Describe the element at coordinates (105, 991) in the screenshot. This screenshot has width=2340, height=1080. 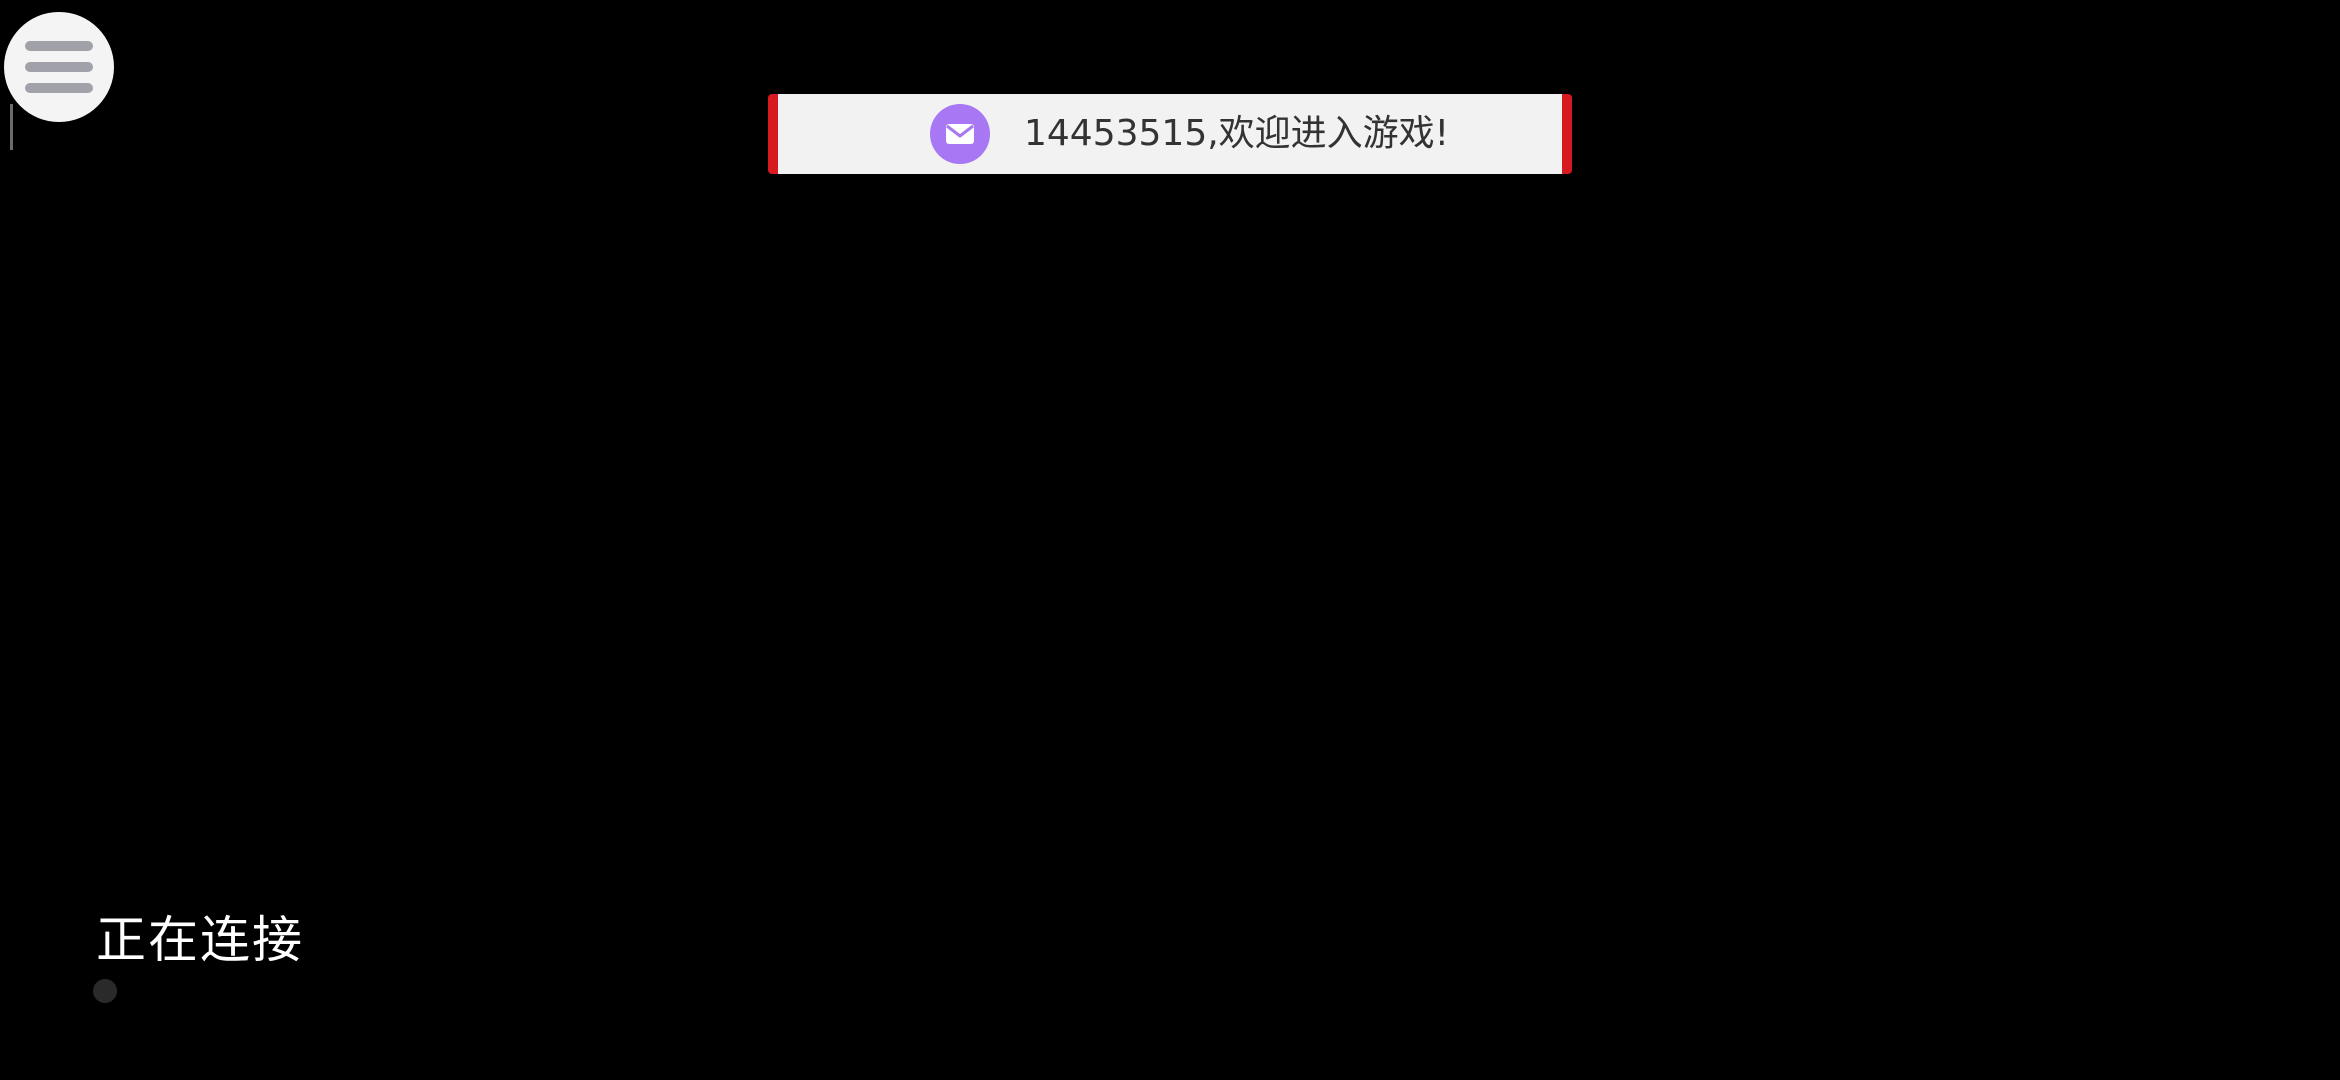
I see `loading-indicator` at that location.